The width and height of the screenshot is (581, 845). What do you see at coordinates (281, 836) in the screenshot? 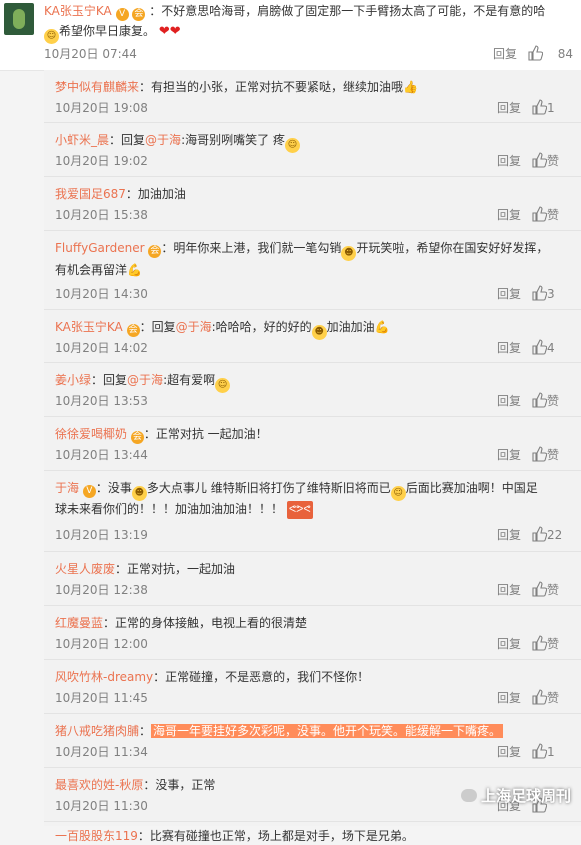
I see `reply-text: 比赛有碰撞也正常，场上都是对手，场下是兄弟。` at bounding box center [281, 836].